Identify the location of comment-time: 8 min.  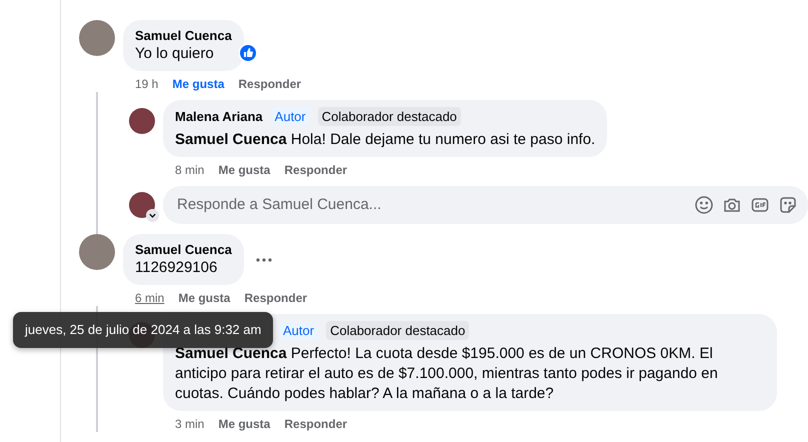
(189, 170).